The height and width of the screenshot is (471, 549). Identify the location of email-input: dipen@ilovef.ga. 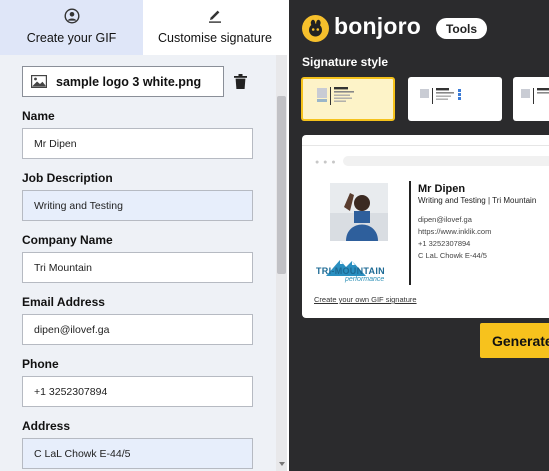
(137, 329).